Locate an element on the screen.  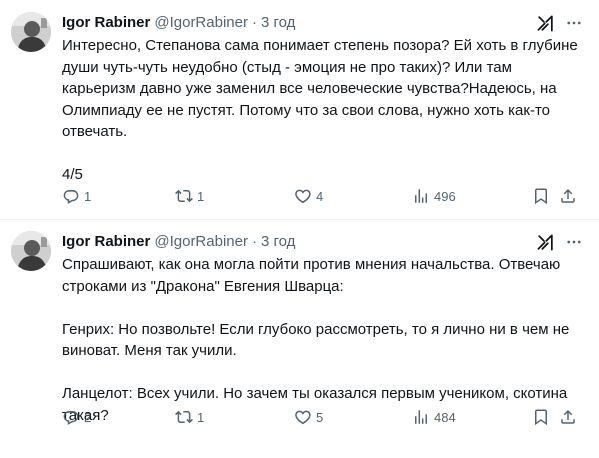
like-count: 5 is located at coordinates (320, 417).